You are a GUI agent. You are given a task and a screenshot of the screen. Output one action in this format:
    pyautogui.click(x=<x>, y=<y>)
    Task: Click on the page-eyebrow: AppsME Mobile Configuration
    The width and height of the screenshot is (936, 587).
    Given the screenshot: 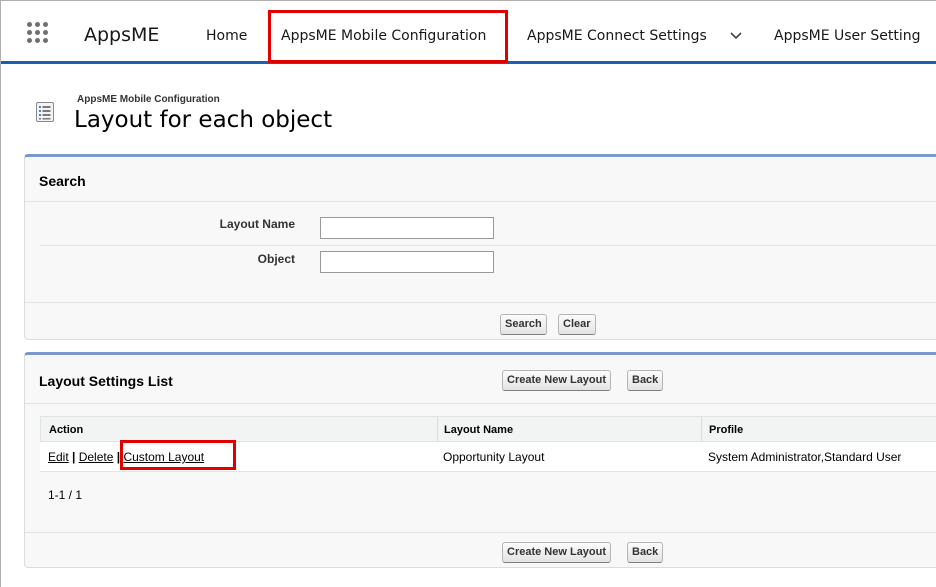 What is the action you would take?
    pyautogui.click(x=148, y=99)
    